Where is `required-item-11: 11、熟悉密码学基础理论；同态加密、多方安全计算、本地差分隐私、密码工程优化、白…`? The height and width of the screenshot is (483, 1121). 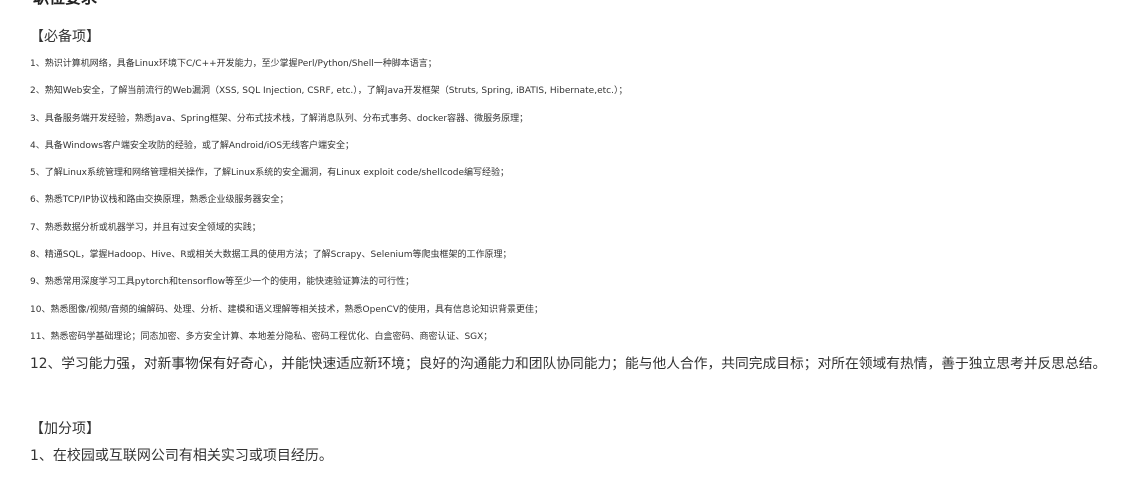
required-item-11: 11、熟悉密码学基础理论；同态加密、多方安全计算、本地差分隐私、密码工程优化、白… is located at coordinates (261, 336).